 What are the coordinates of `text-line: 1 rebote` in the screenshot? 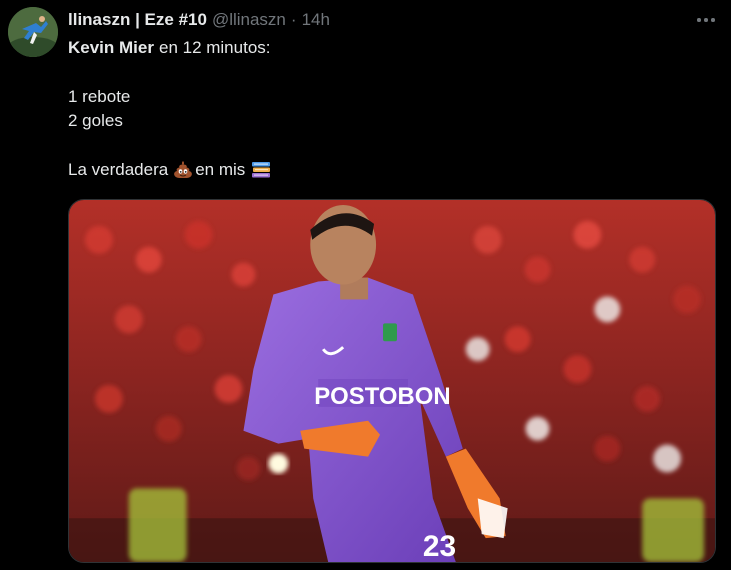 It's located at (170, 97).